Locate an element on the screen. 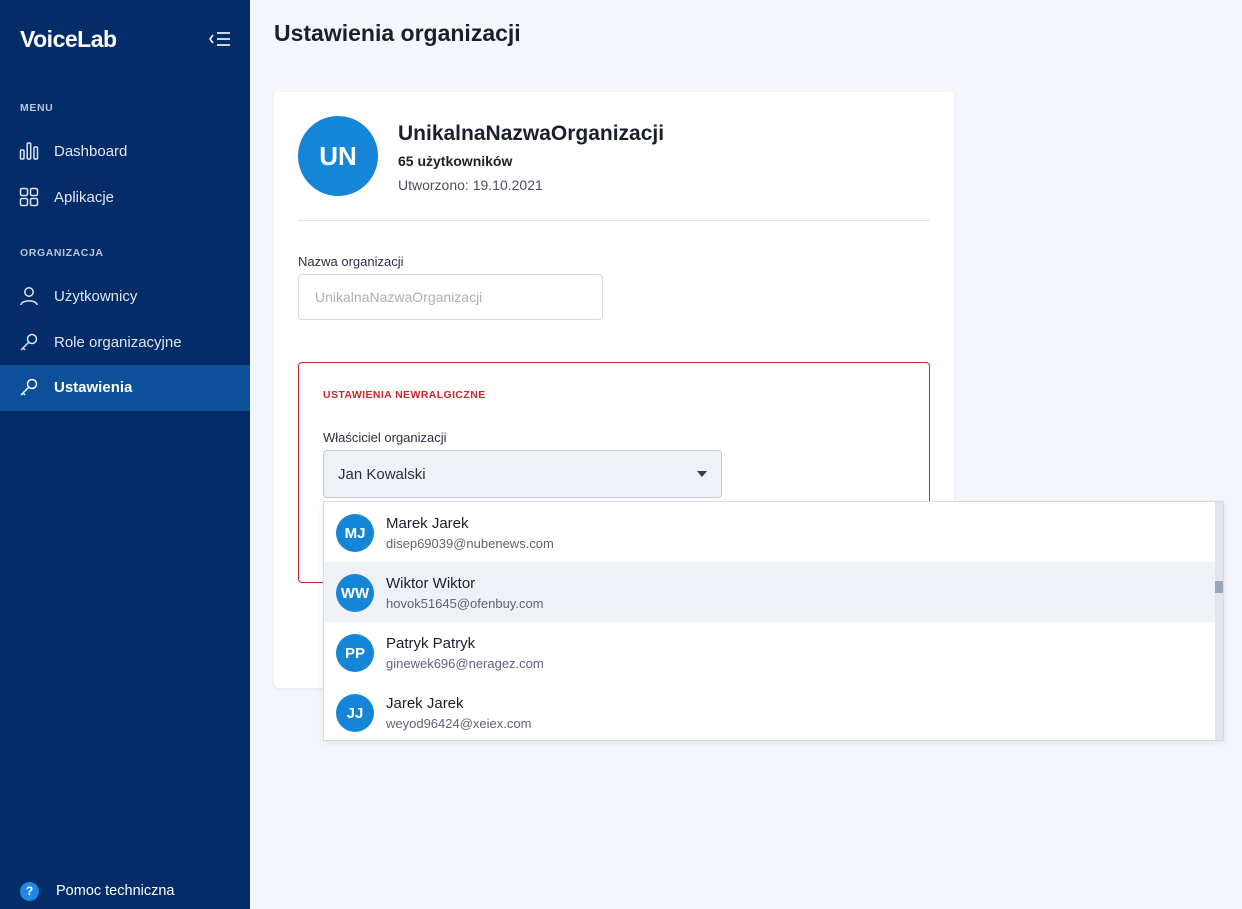 This screenshot has width=1242, height=909. help-icon: ? is located at coordinates (29, 891).